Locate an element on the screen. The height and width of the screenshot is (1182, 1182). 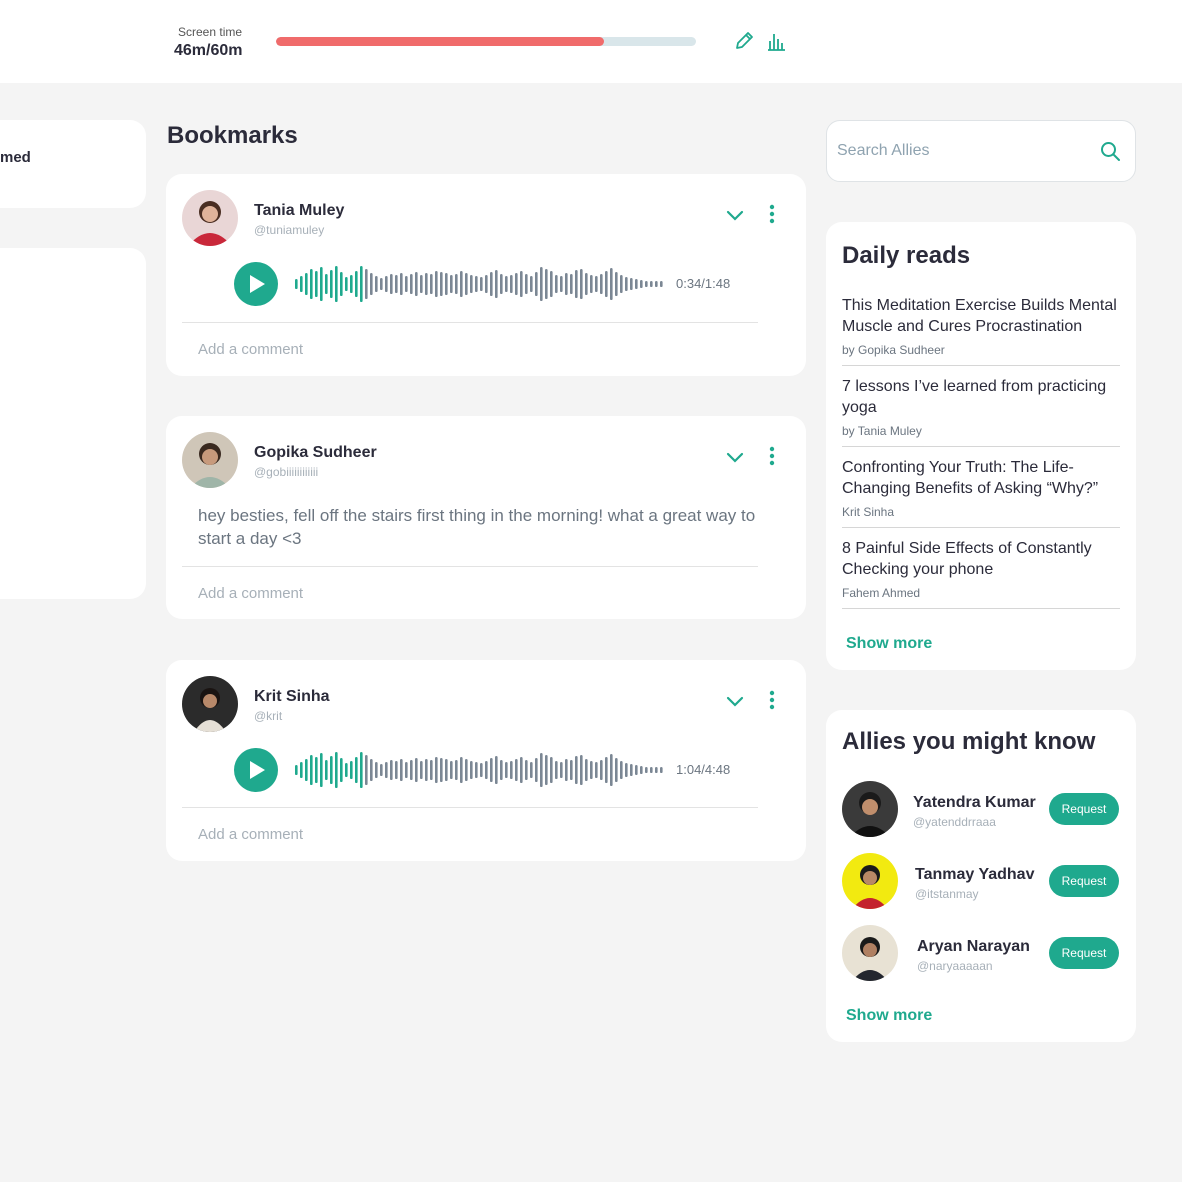
ally-handle: @itstanmay is located at coordinates (947, 894).